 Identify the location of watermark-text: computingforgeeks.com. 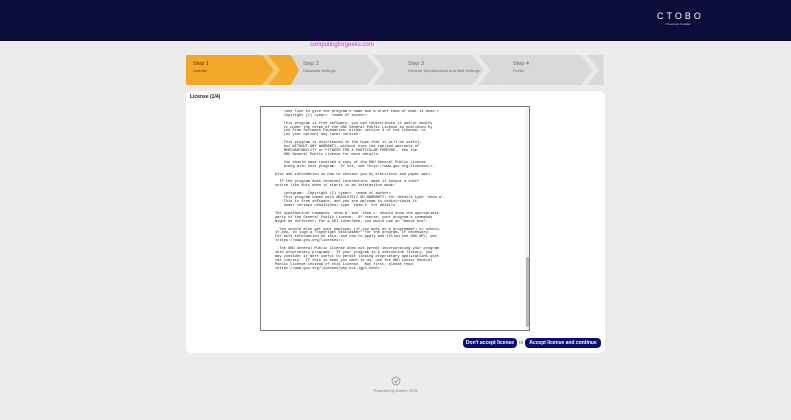
(342, 45).